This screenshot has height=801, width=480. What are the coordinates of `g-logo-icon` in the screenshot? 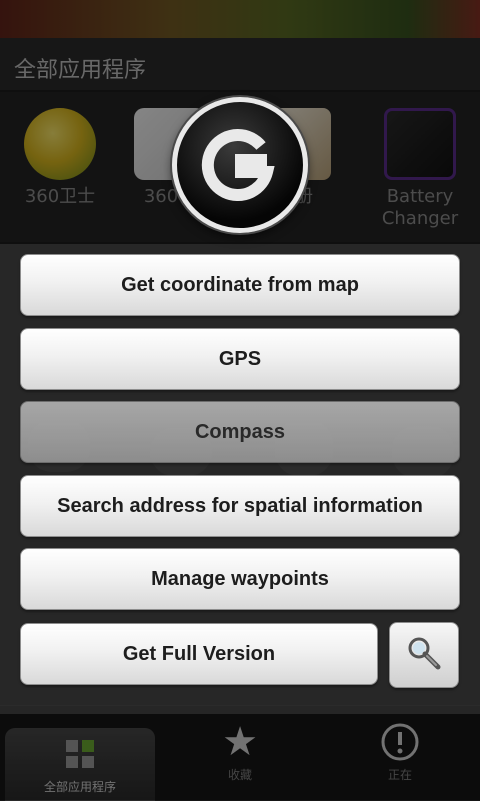 It's located at (238, 165).